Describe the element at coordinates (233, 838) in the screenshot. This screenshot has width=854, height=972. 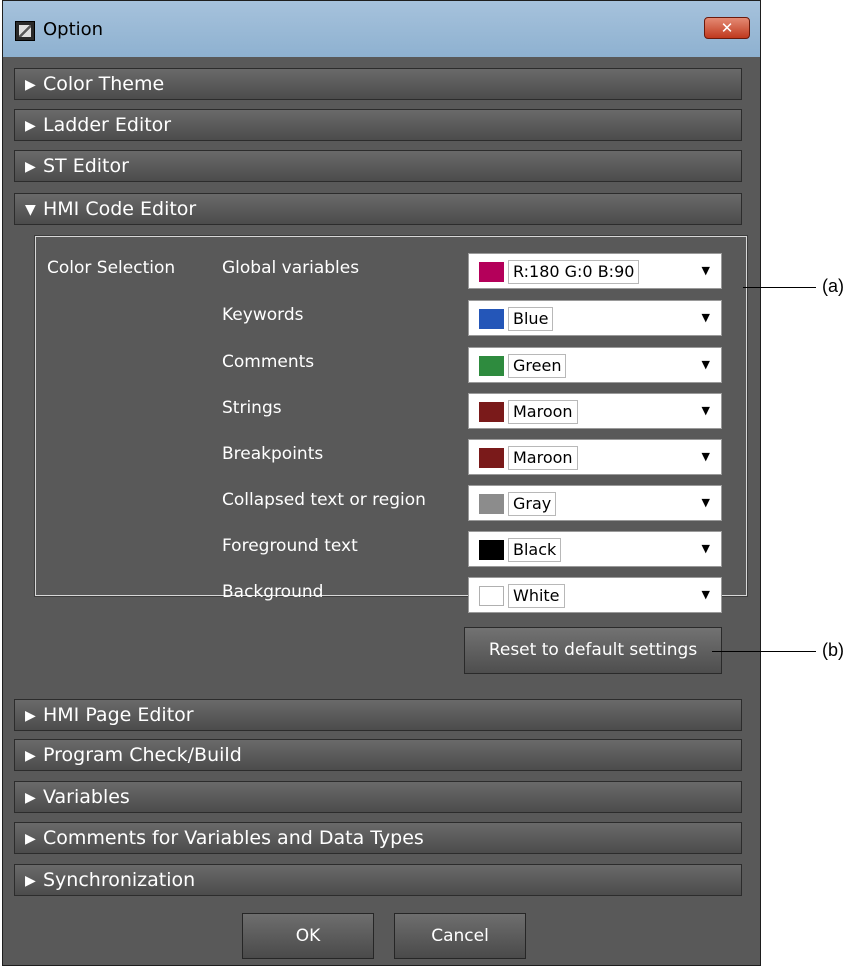
I see `section-label: Comments for Variables and Data Types` at that location.